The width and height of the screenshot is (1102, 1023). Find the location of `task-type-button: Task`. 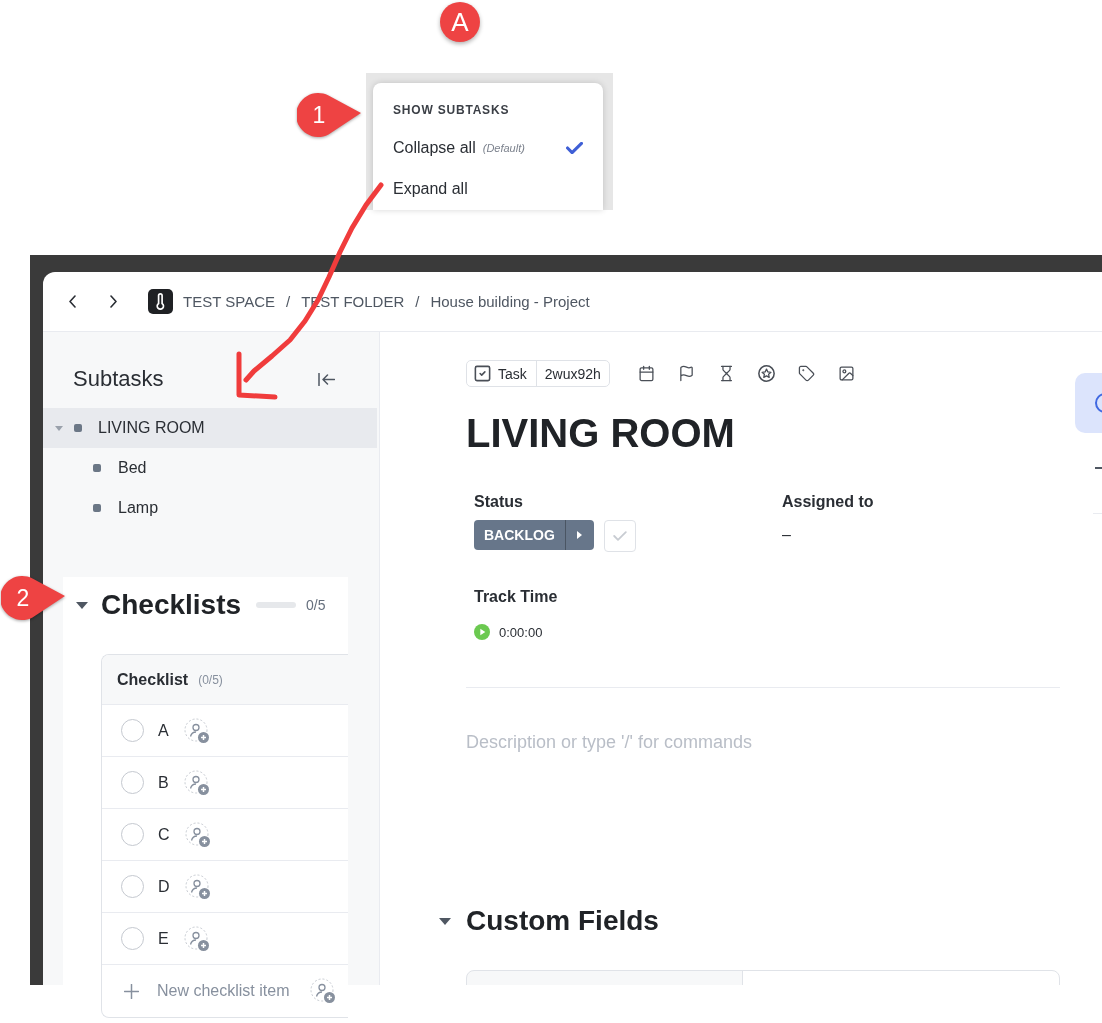

task-type-button: Task is located at coordinates (502, 373).